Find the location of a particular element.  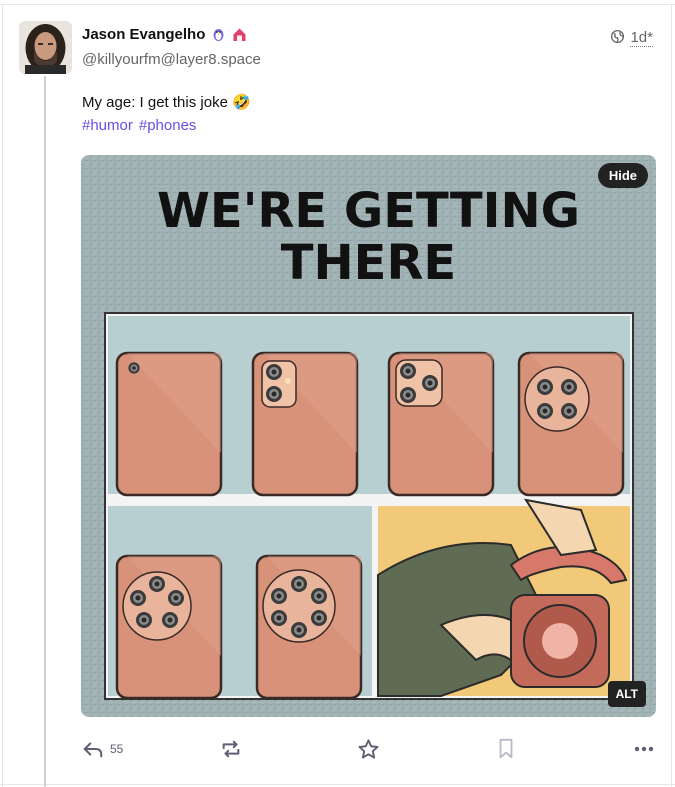

boost-icon is located at coordinates (231, 749).